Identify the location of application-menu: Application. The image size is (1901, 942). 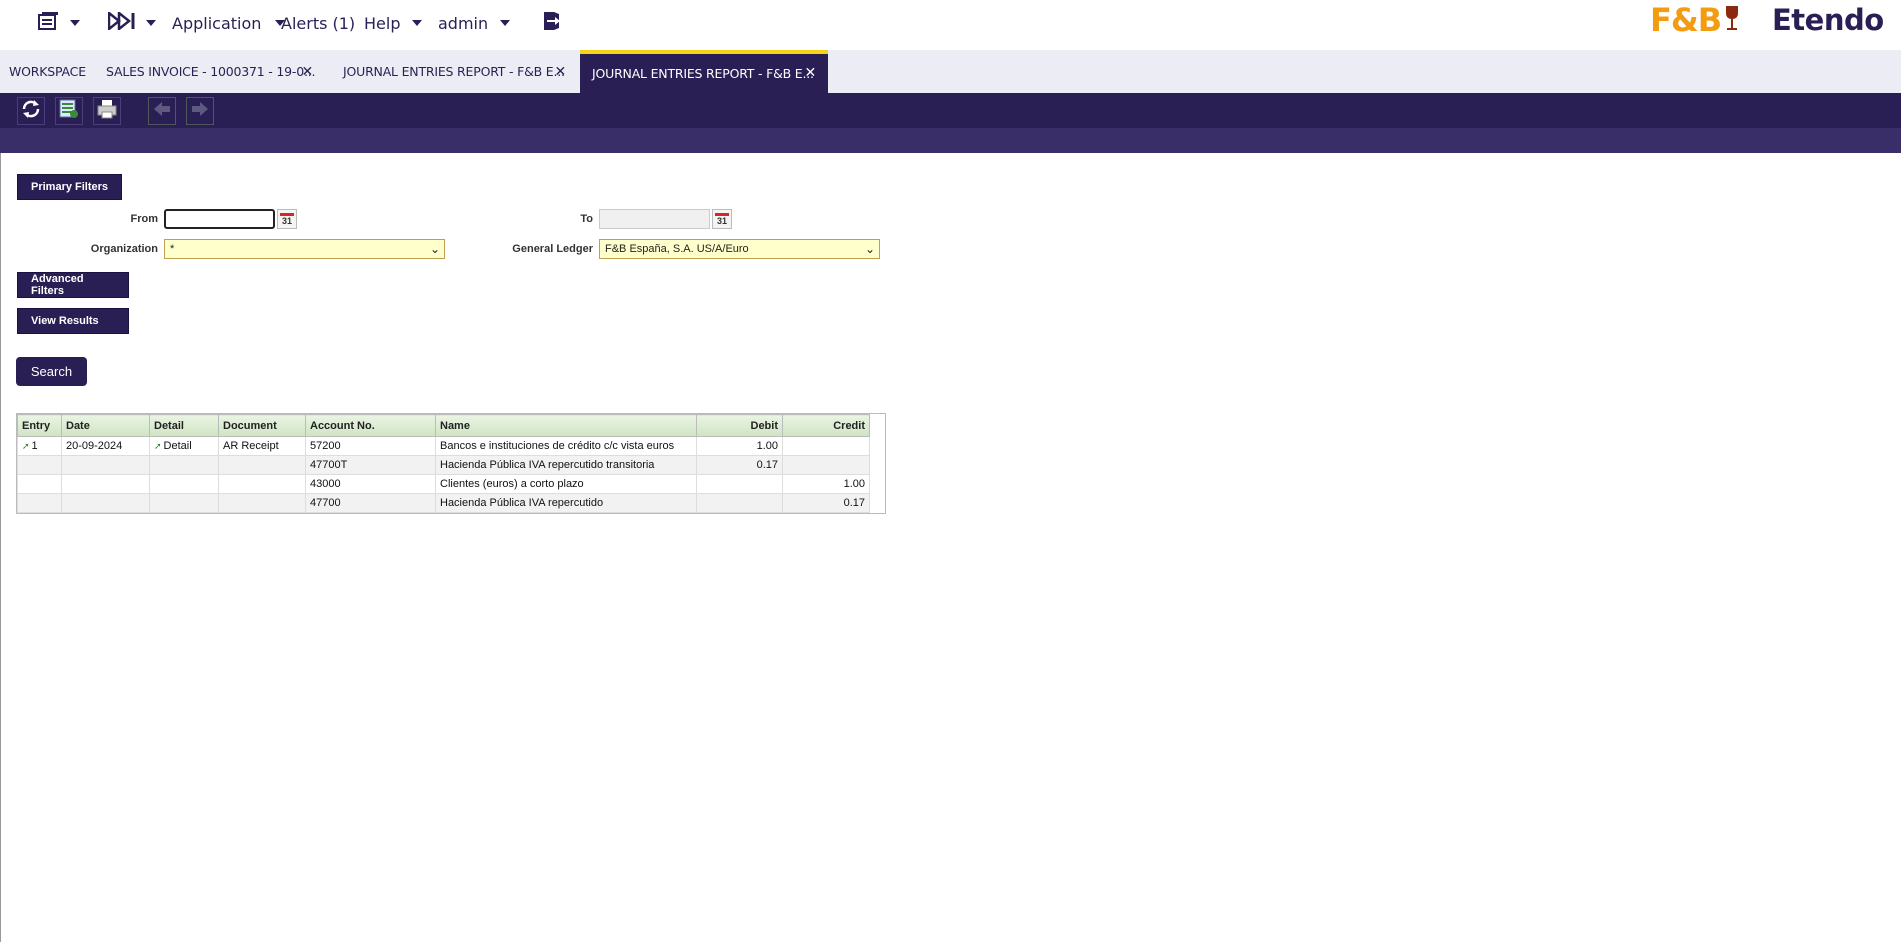
(229, 23).